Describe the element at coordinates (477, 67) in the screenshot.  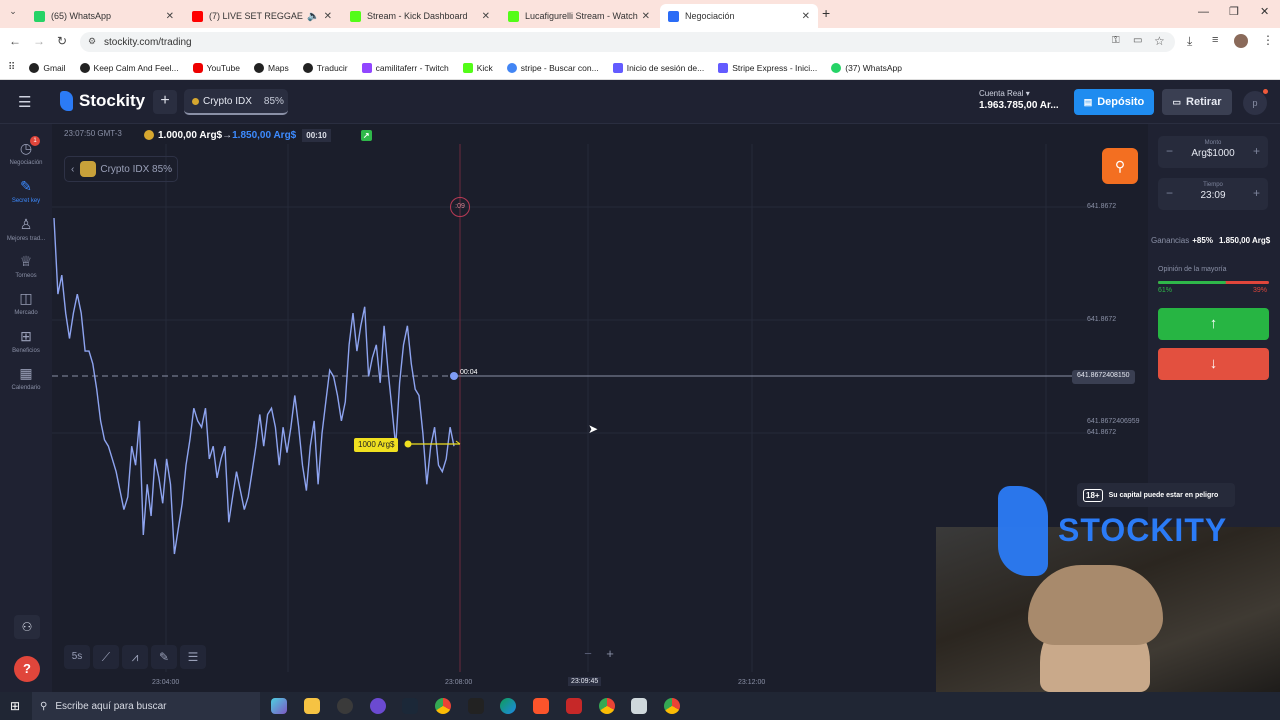
I see `bookmark-kick: Kick` at that location.